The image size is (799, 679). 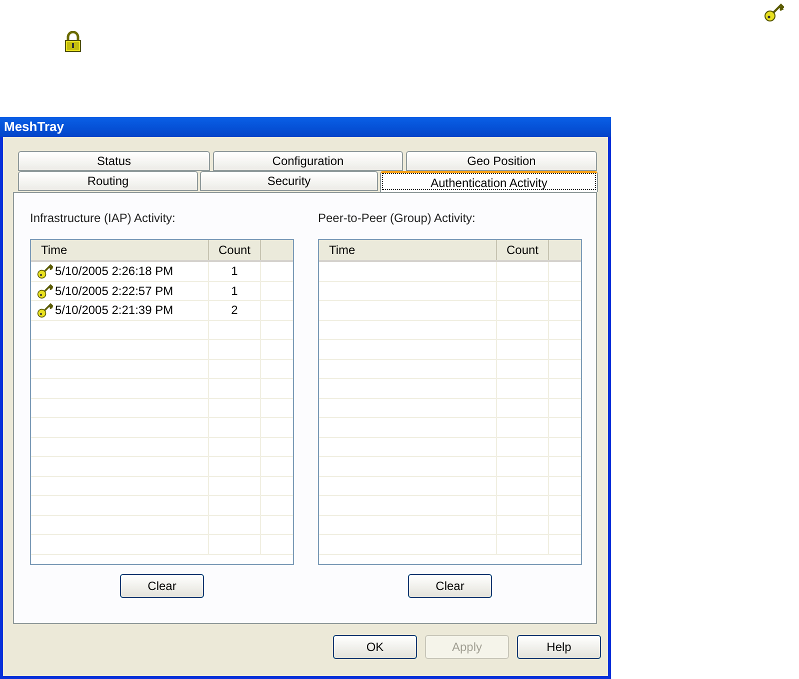 What do you see at coordinates (73, 42) in the screenshot?
I see `lock-icon` at bounding box center [73, 42].